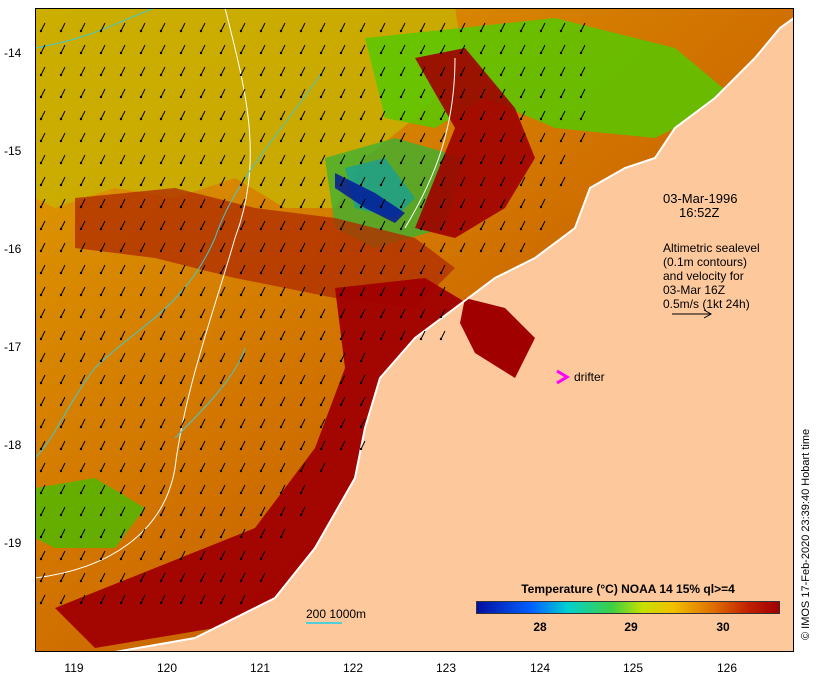 Image resolution: width=820 pixels, height=680 pixels. Describe the element at coordinates (700, 198) in the screenshot. I see `date-line1: 03-Mar-1996` at that location.